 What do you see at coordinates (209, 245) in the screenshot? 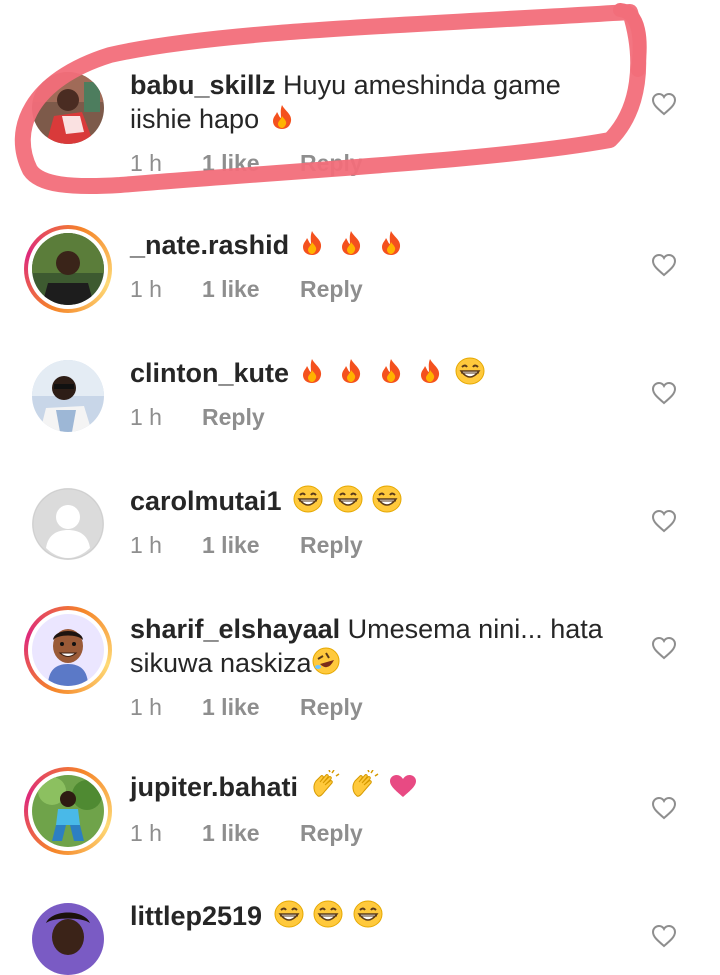
I see `comment-username: _nate.rashid` at bounding box center [209, 245].